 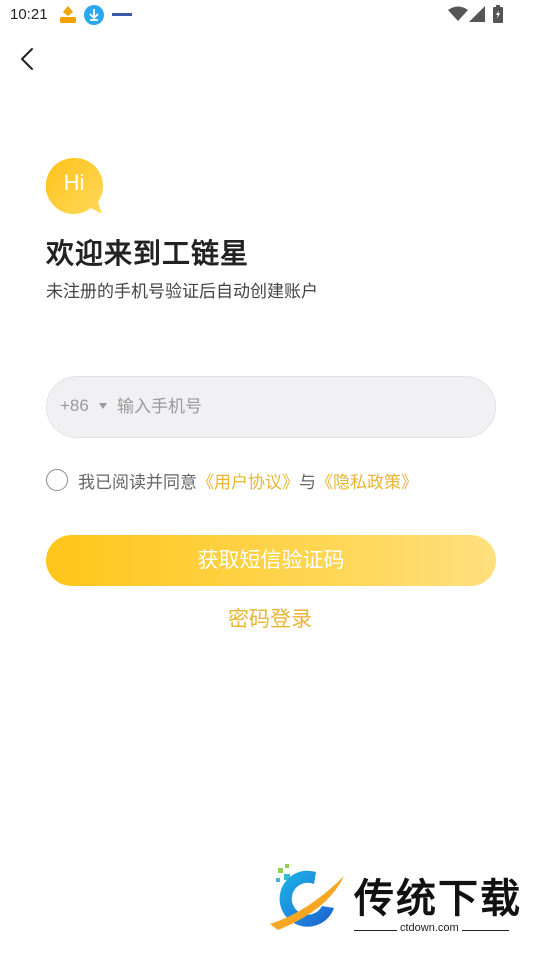 I want to click on hi-badge-text: Hi, so click(x=74, y=182).